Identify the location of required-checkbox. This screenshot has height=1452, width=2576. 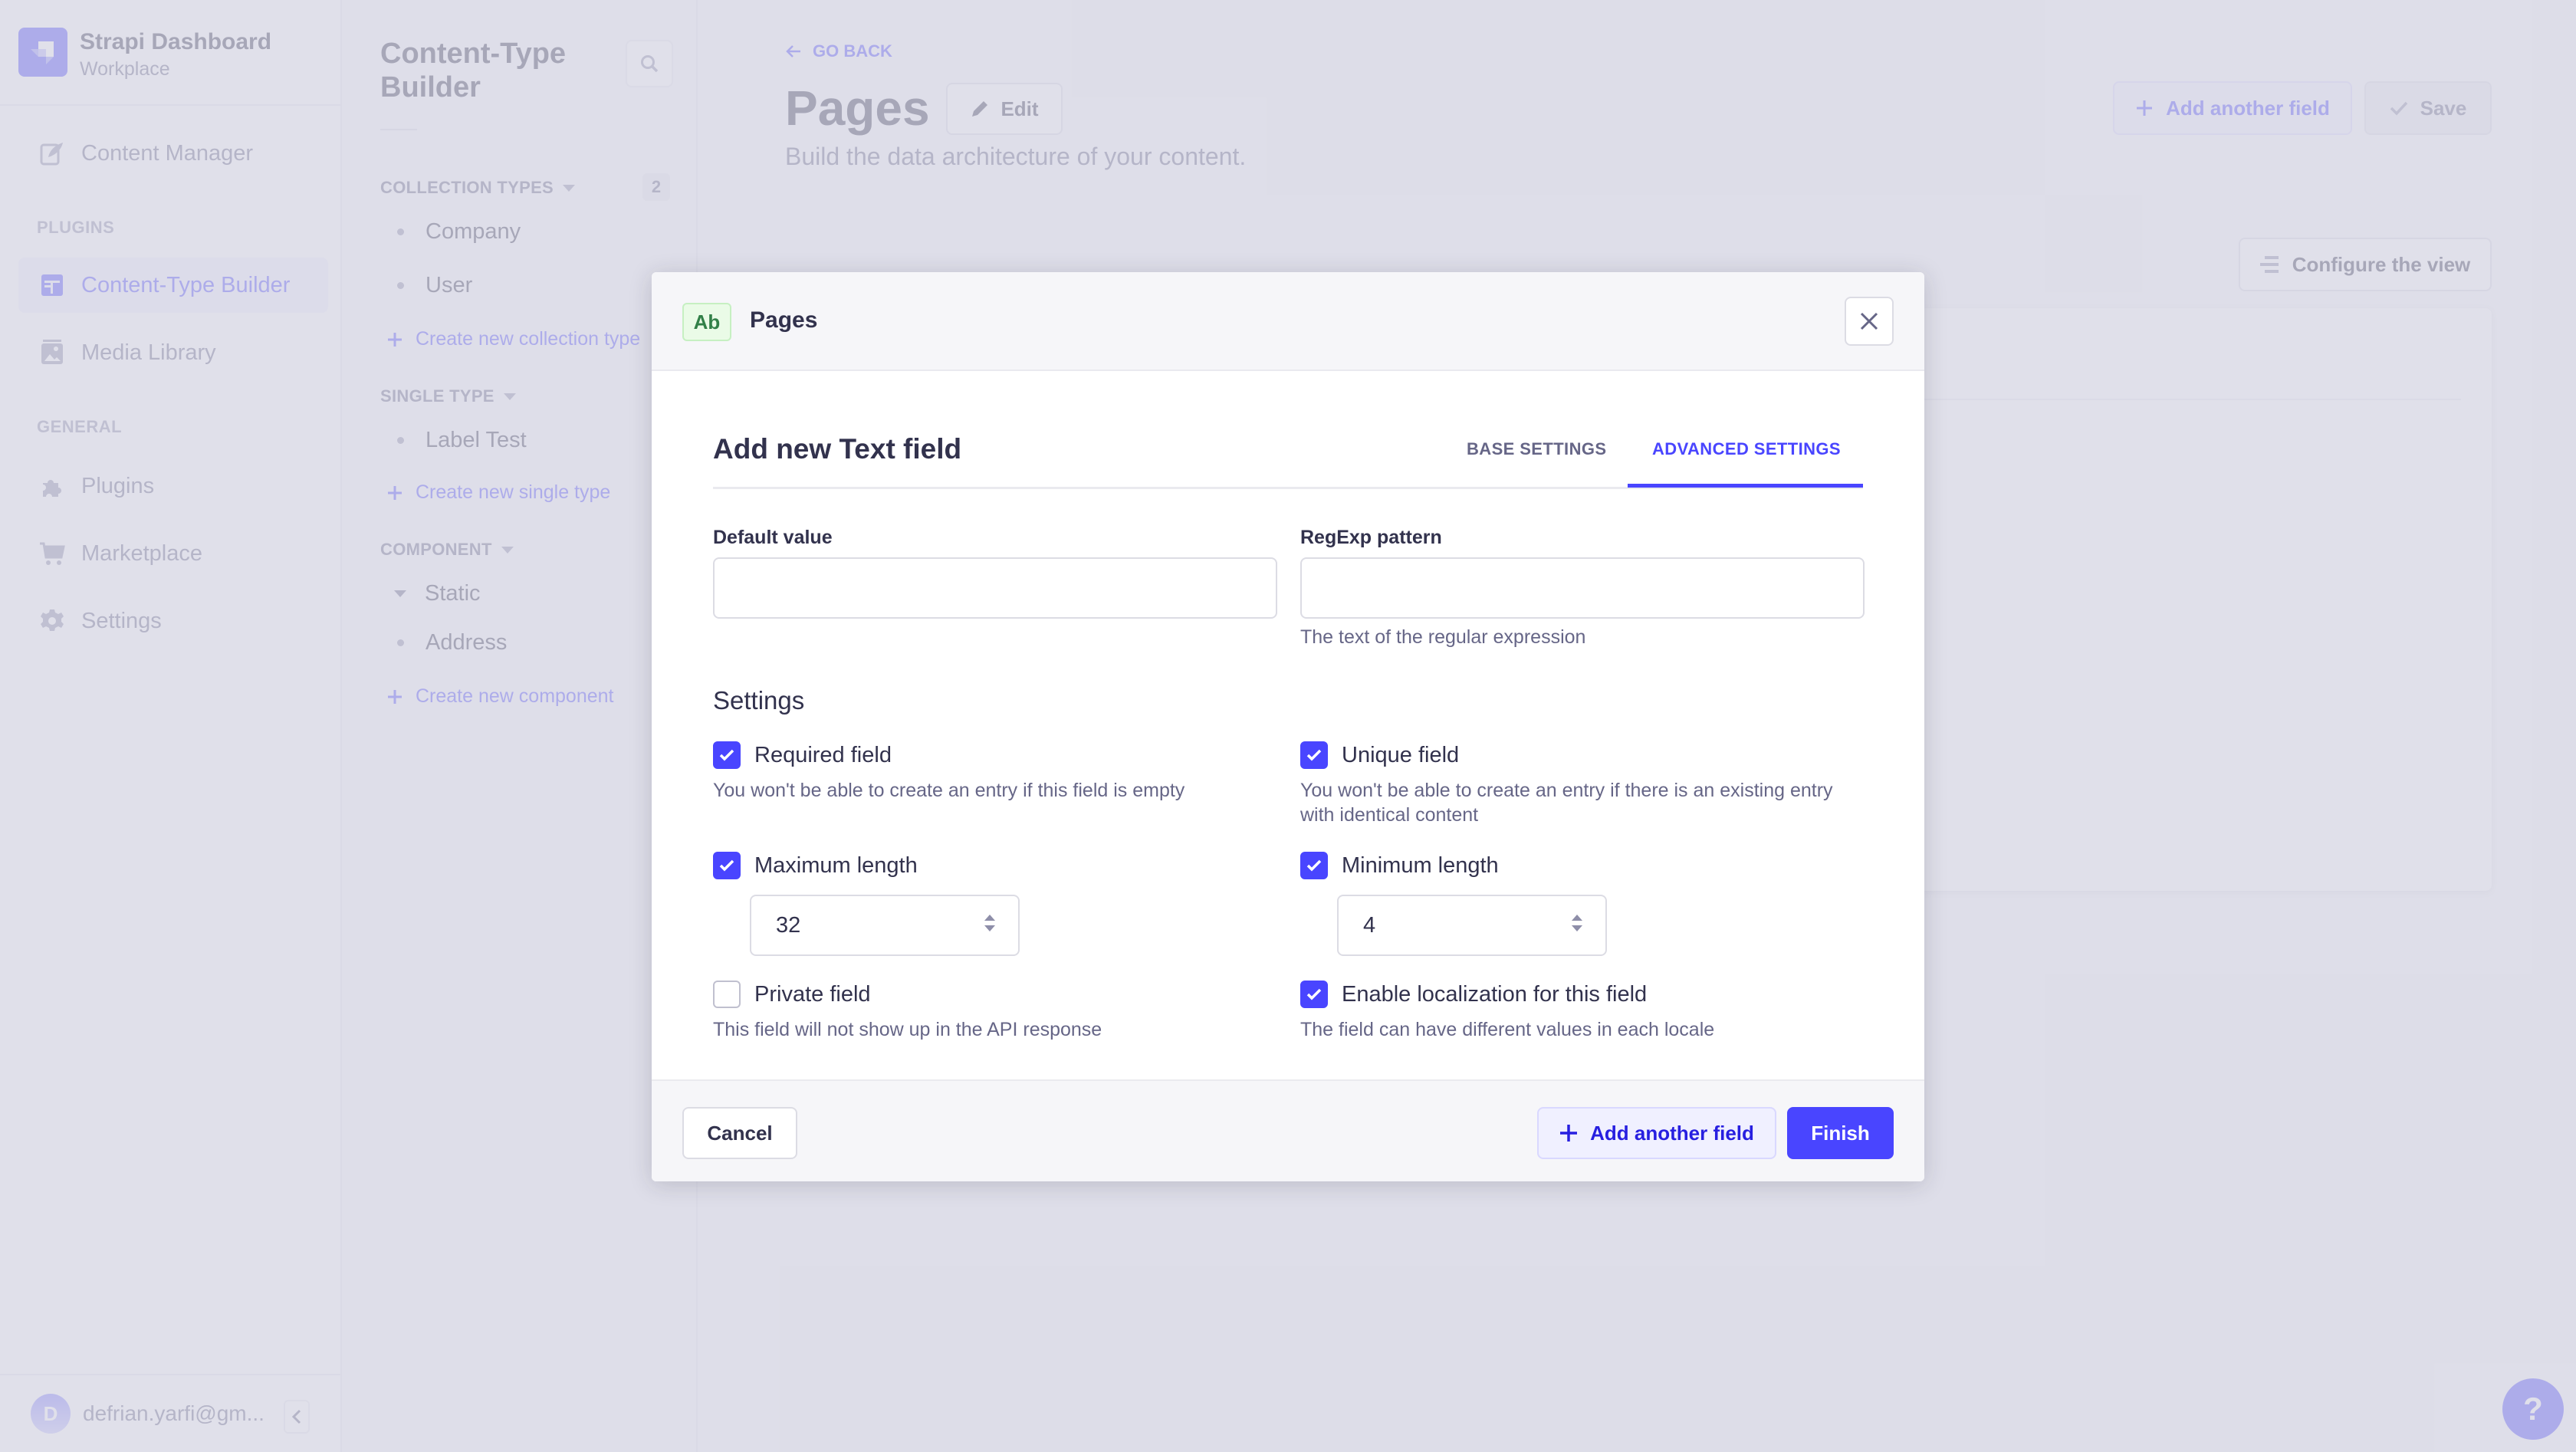
(727, 755).